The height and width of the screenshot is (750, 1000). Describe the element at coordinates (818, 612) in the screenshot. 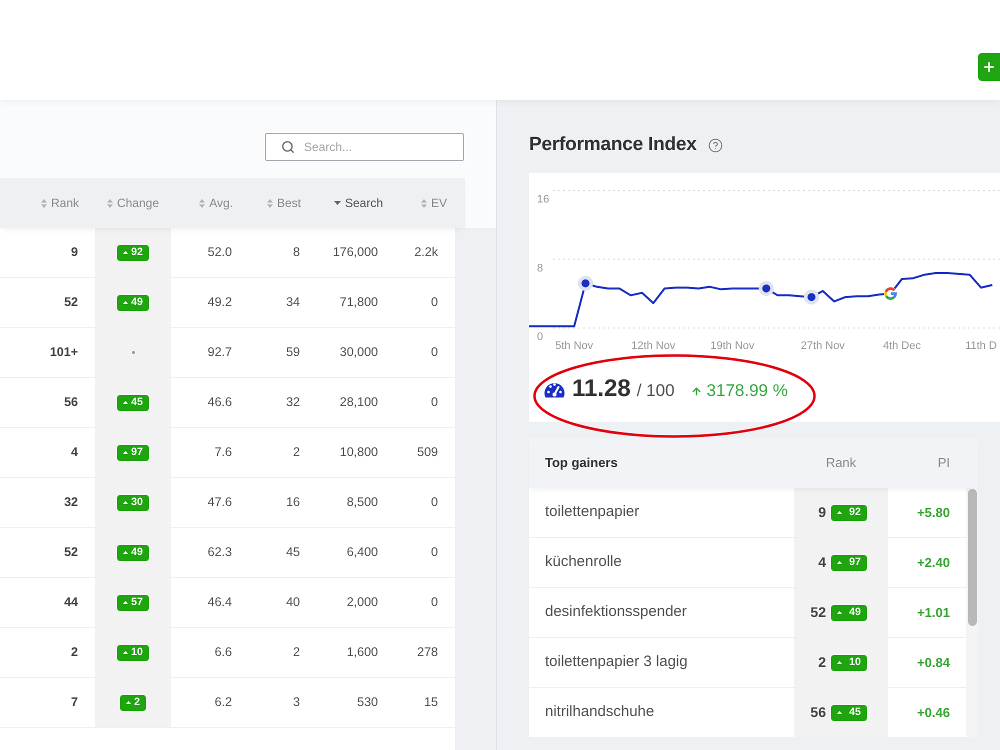

I see `rank-value: 52` at that location.